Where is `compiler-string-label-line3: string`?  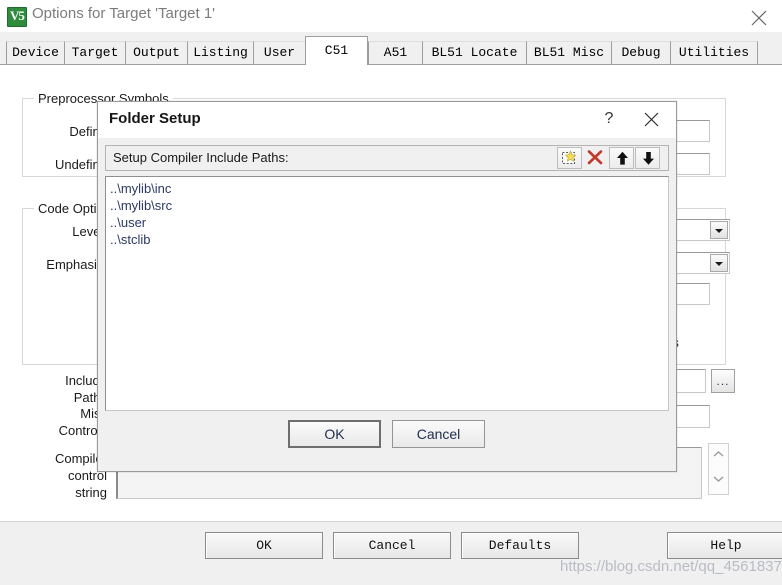
compiler-string-label-line3: string is located at coordinates (91, 492).